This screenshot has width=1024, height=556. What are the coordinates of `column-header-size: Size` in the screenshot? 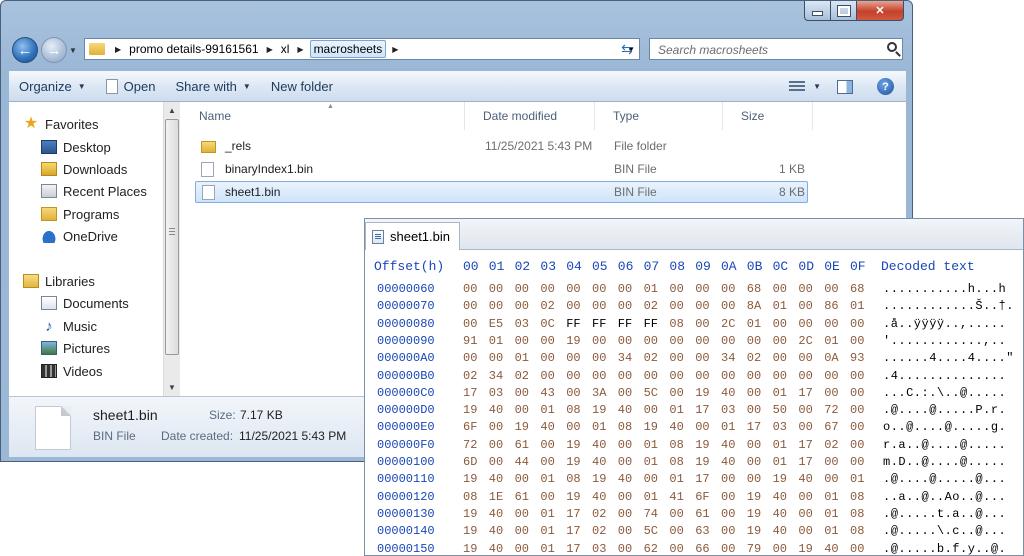 It's located at (768, 116).